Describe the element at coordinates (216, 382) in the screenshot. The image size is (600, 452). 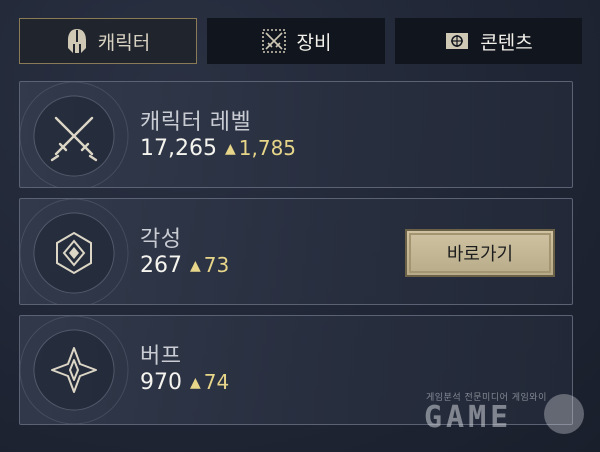
I see `delta-value: 74` at that location.